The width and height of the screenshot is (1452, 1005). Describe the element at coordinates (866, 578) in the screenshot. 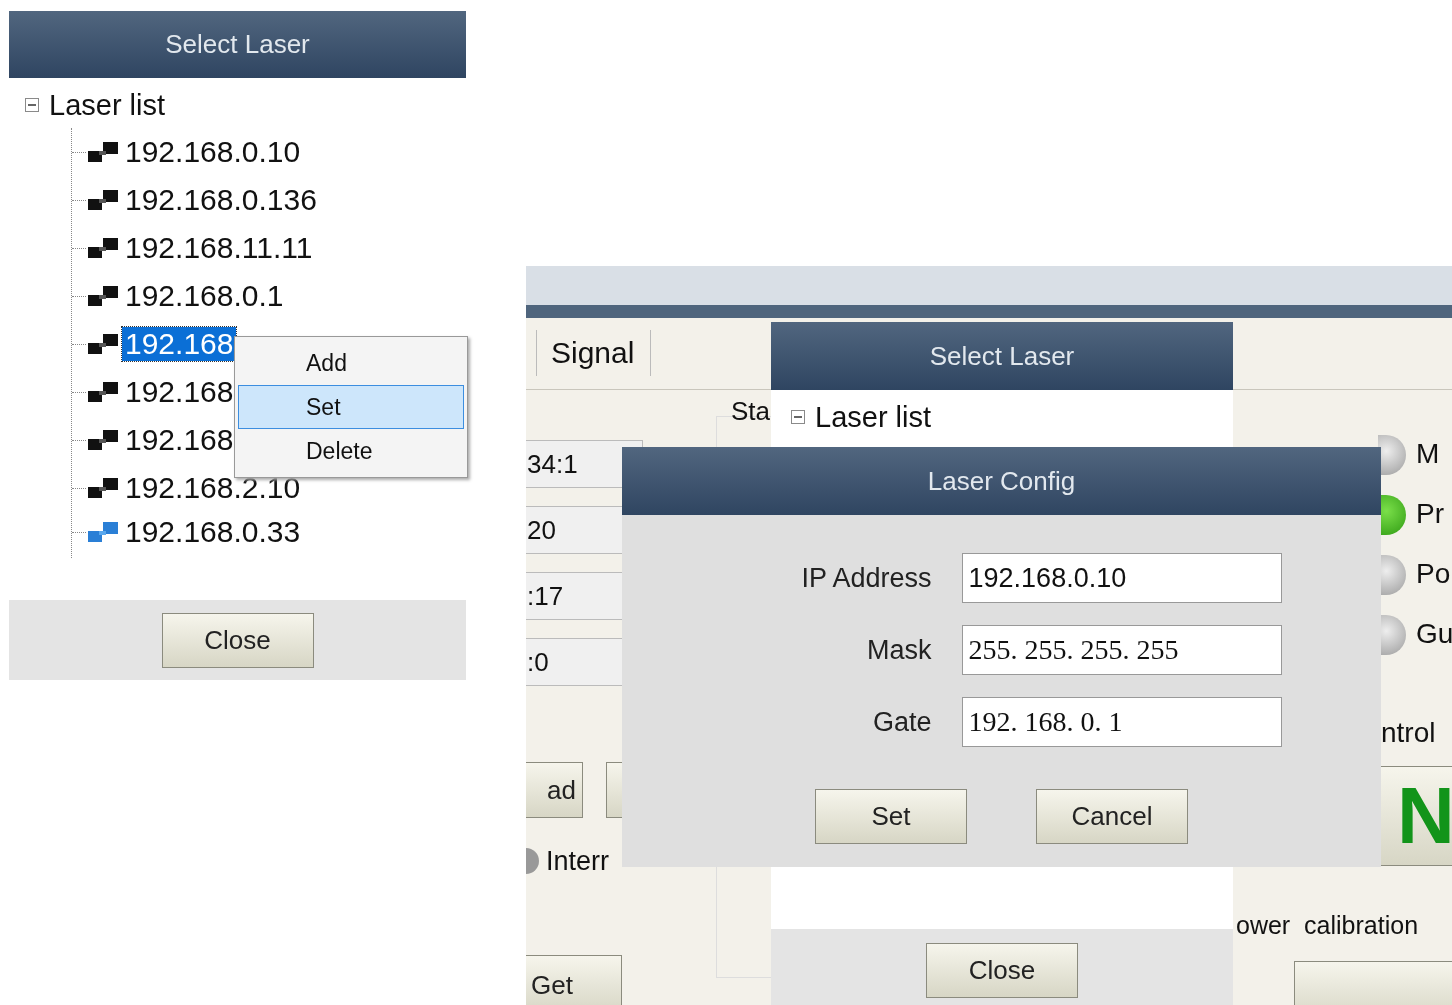

I see `field-label: IP Address` at that location.